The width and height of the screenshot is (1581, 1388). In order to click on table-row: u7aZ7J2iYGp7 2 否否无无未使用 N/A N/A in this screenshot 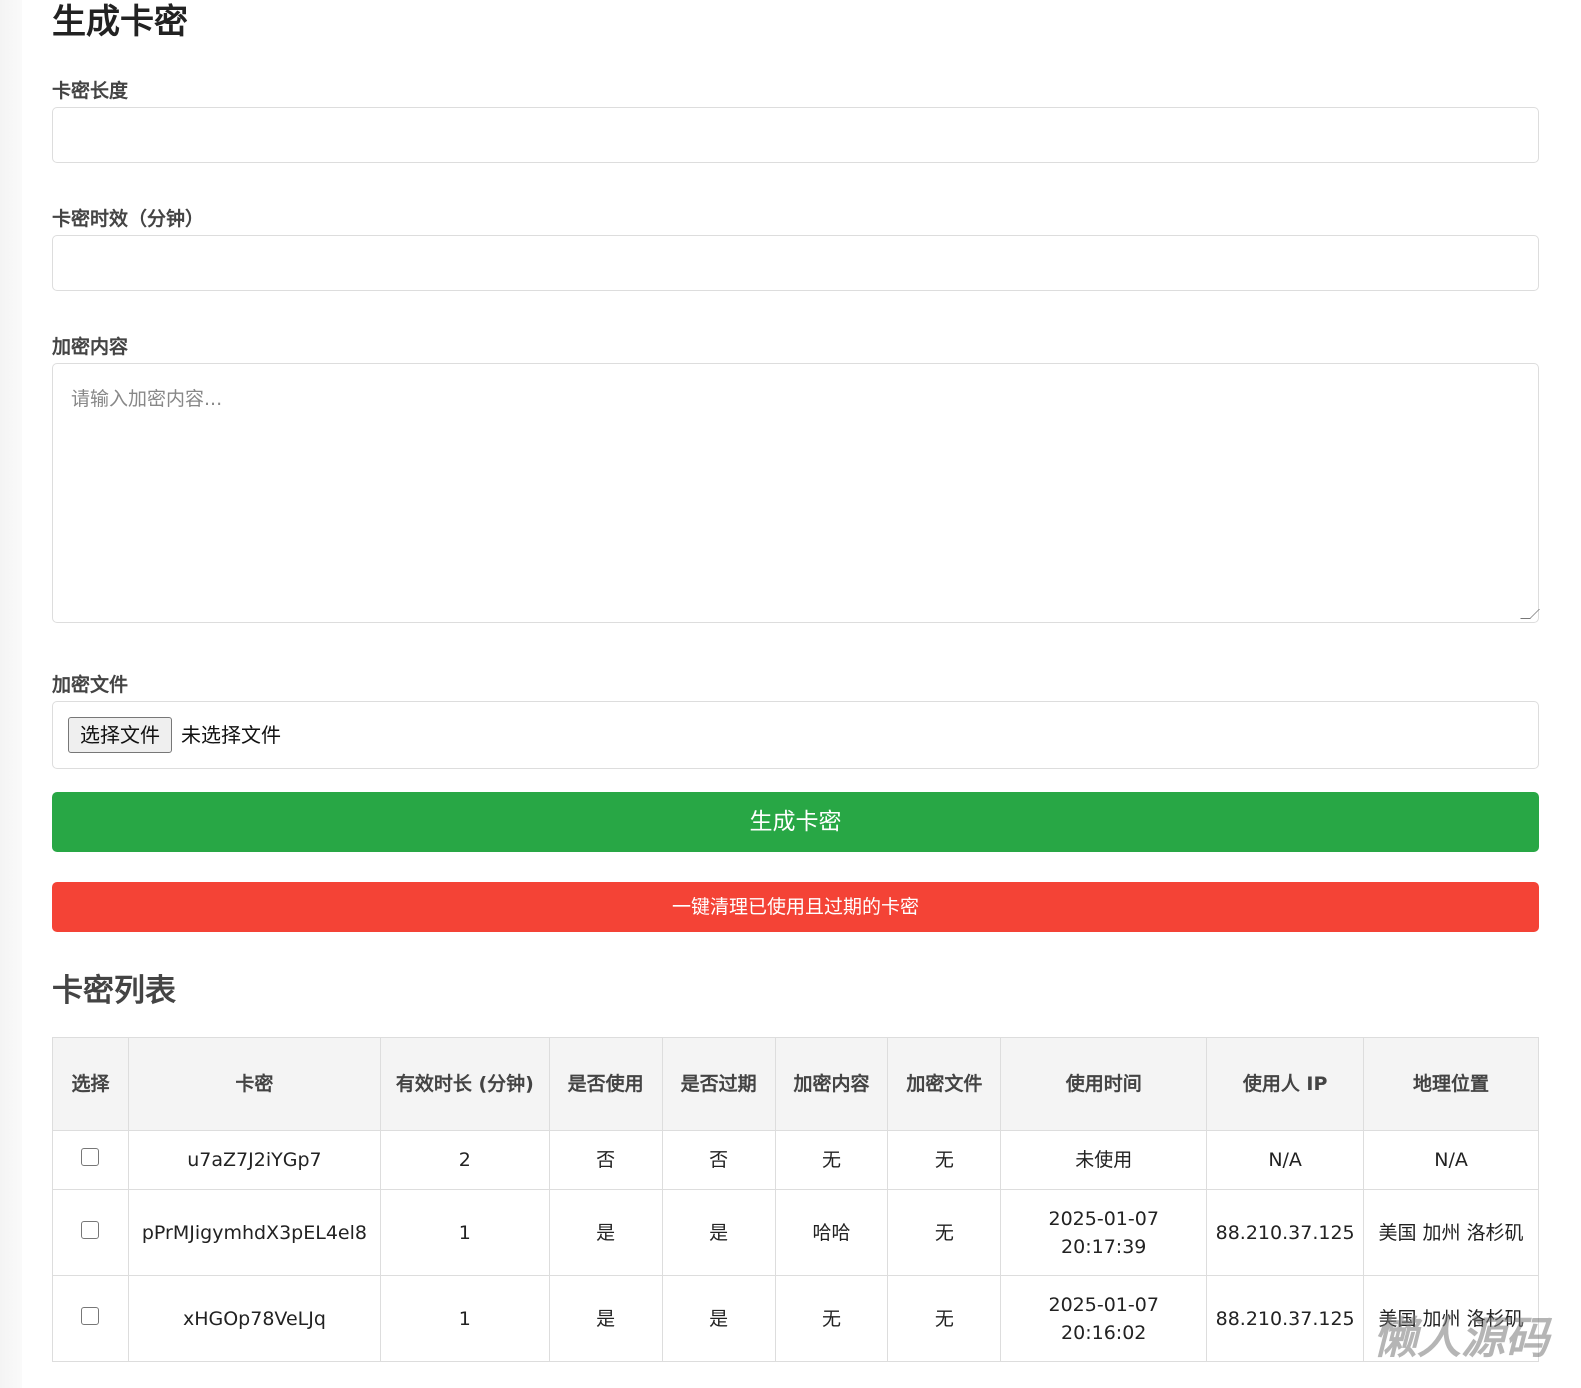, I will do `click(795, 1160)`.